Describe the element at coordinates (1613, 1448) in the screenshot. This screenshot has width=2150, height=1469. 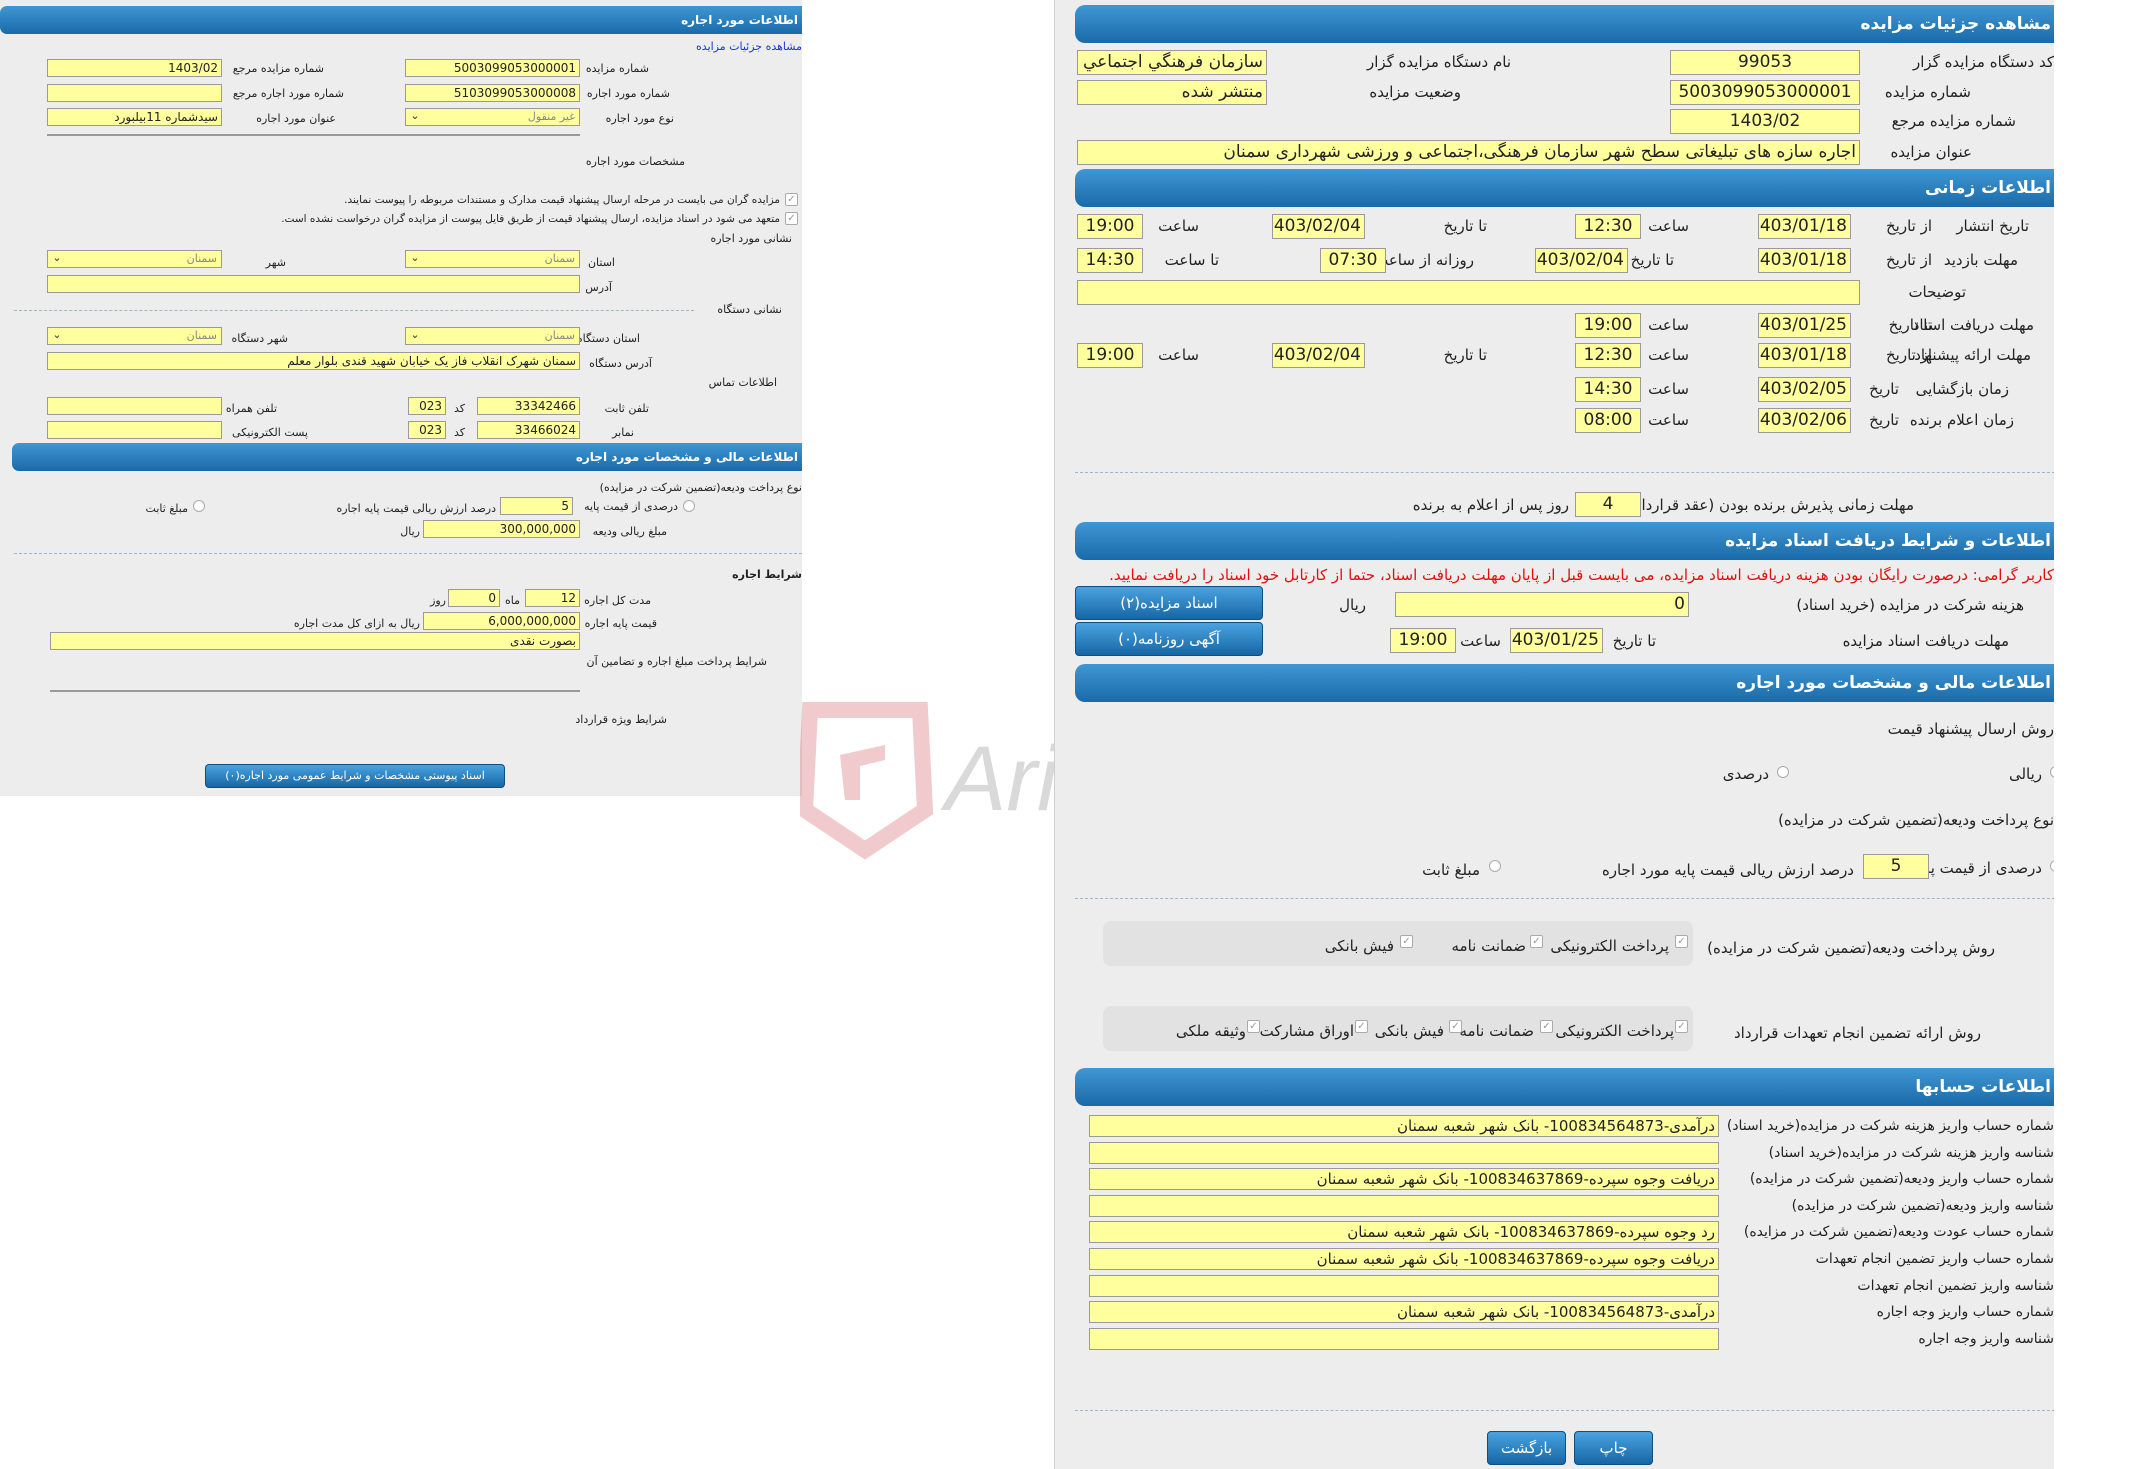
I see `print-button: چاپ` at that location.